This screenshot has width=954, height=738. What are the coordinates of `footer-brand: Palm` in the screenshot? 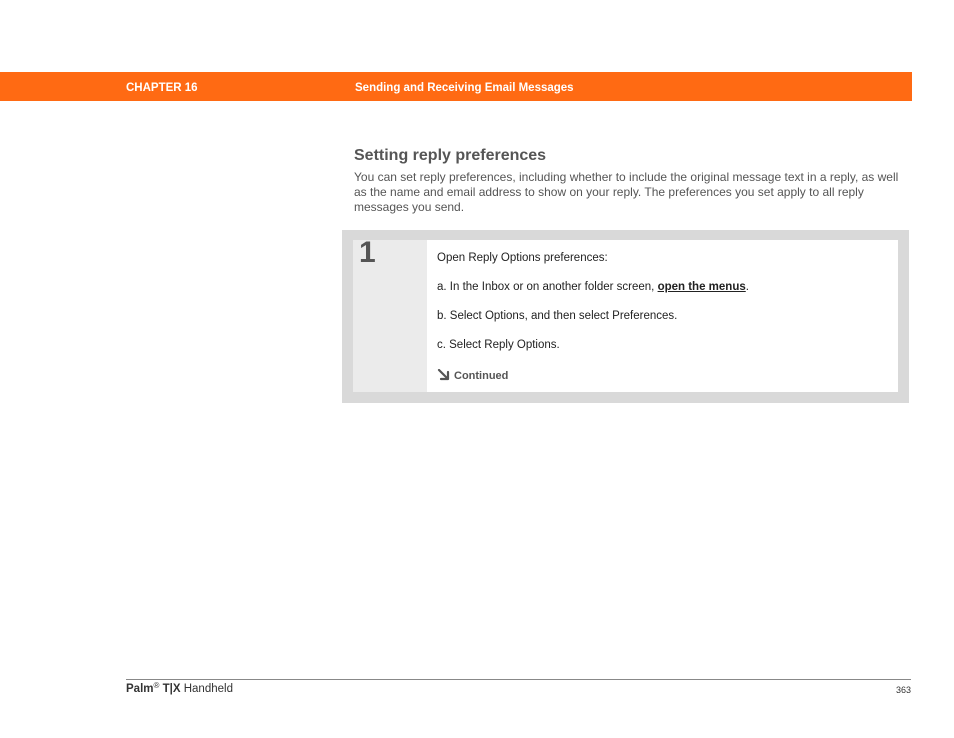 It's located at (140, 689).